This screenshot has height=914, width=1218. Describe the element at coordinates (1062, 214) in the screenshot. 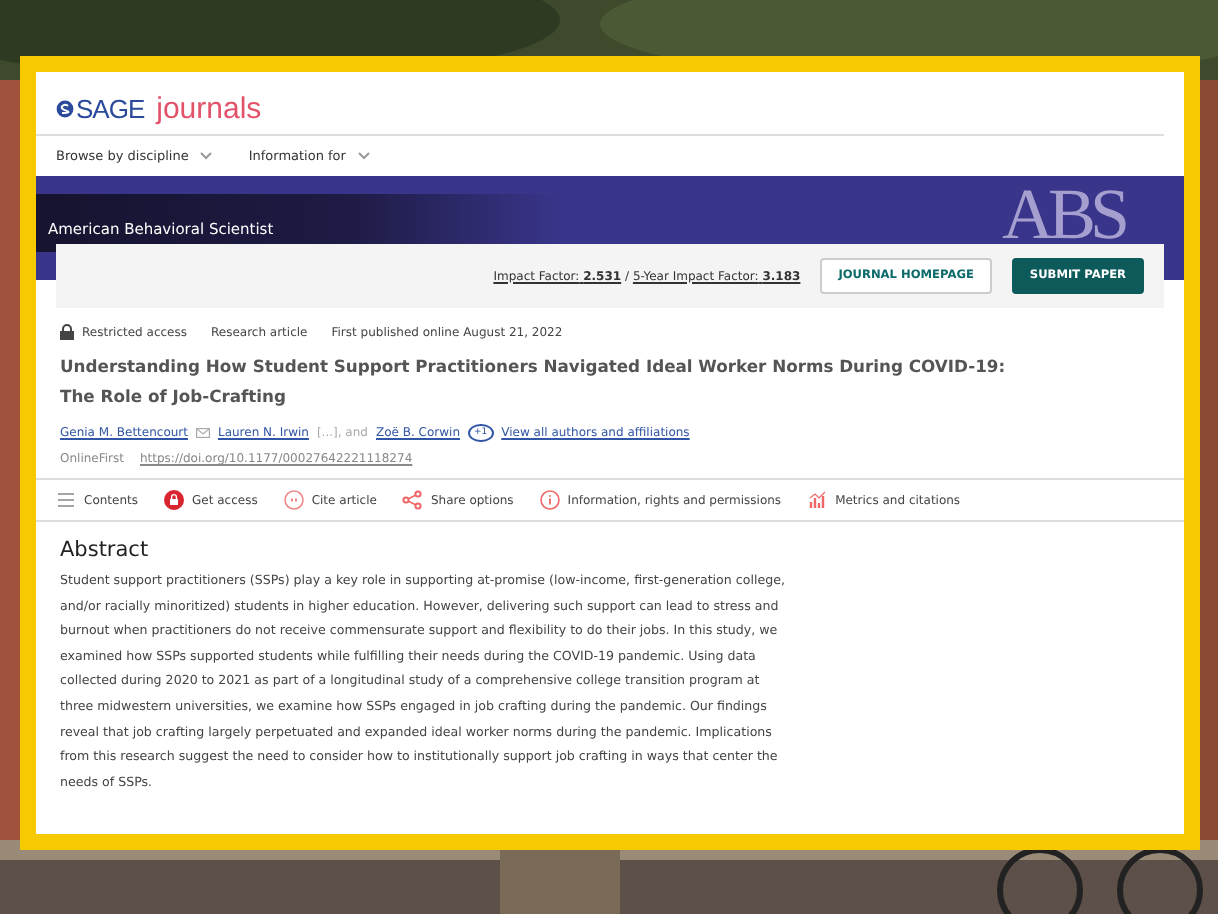

I see `journal-logo: ABS` at that location.